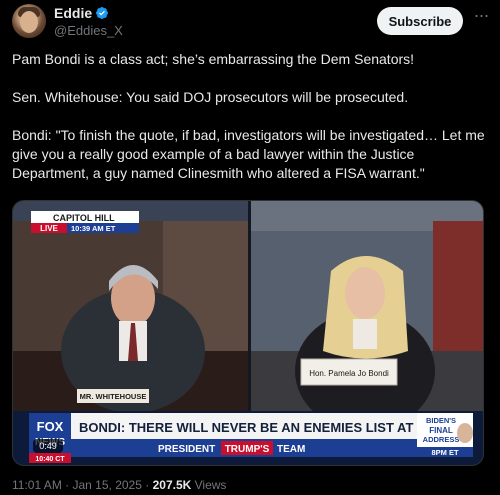 Image resolution: width=500 pixels, height=495 pixels. What do you see at coordinates (88, 30) in the screenshot?
I see `author-handle: @Eddies_X` at bounding box center [88, 30].